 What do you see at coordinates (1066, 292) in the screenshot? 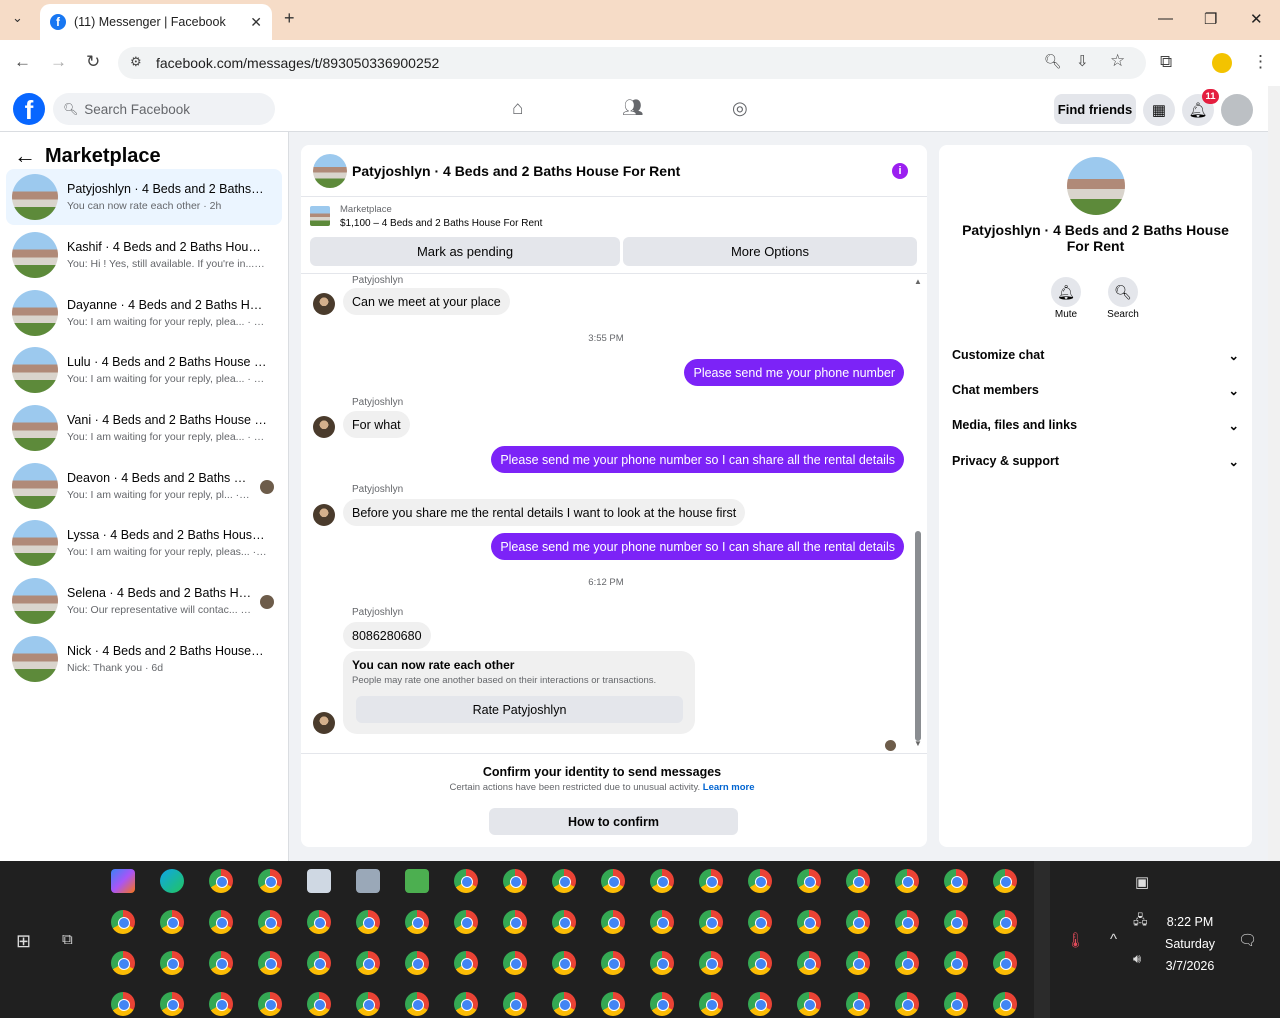
I see `mute-bell-icon: 🔔︎` at bounding box center [1066, 292].